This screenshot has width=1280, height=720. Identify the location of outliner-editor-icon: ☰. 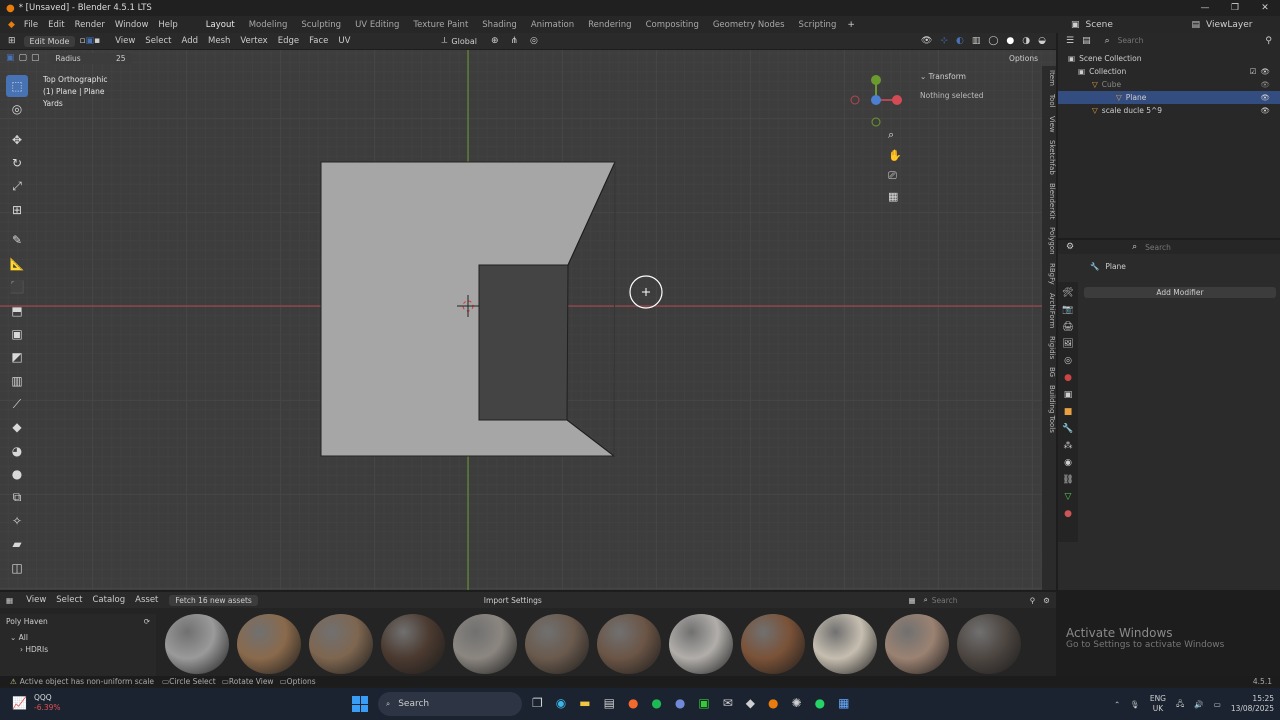
(1070, 41).